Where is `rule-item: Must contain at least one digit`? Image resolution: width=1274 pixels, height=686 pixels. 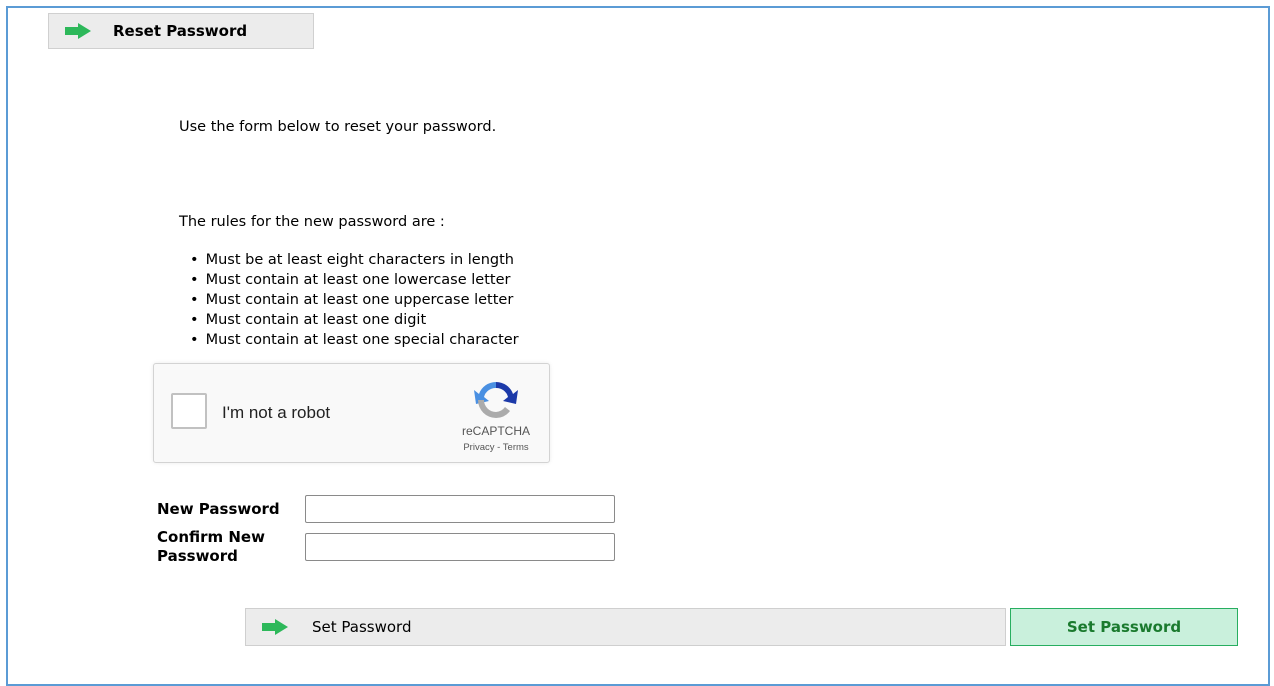 rule-item: Must contain at least one digit is located at coordinates (354, 320).